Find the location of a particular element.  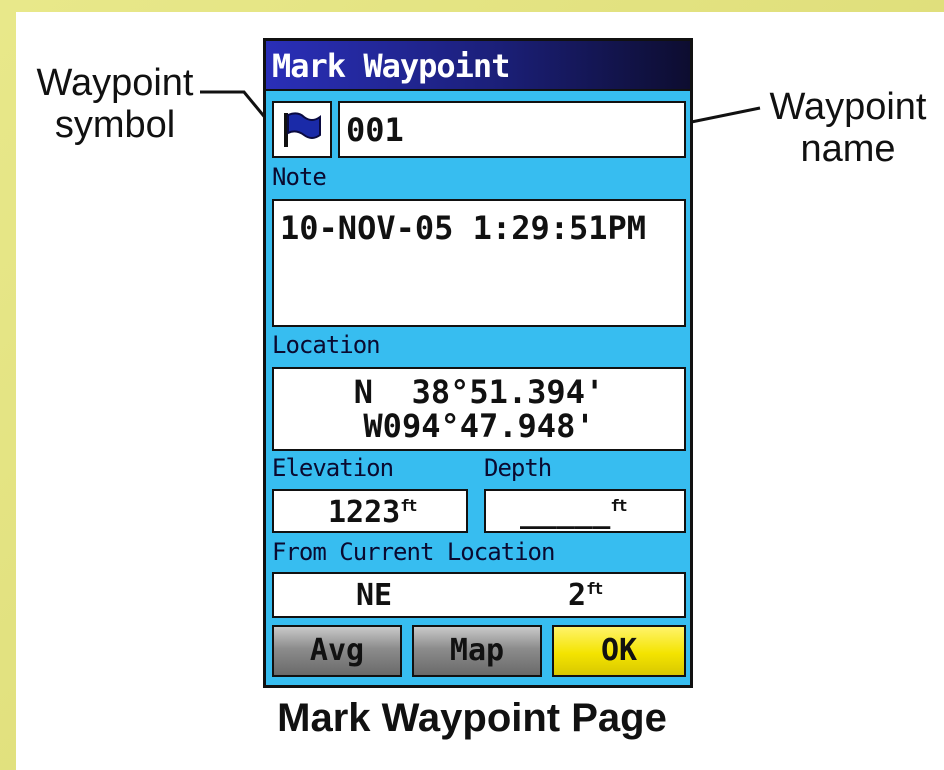

location-field: N 38°51.394' W094°47.948' is located at coordinates (479, 409).